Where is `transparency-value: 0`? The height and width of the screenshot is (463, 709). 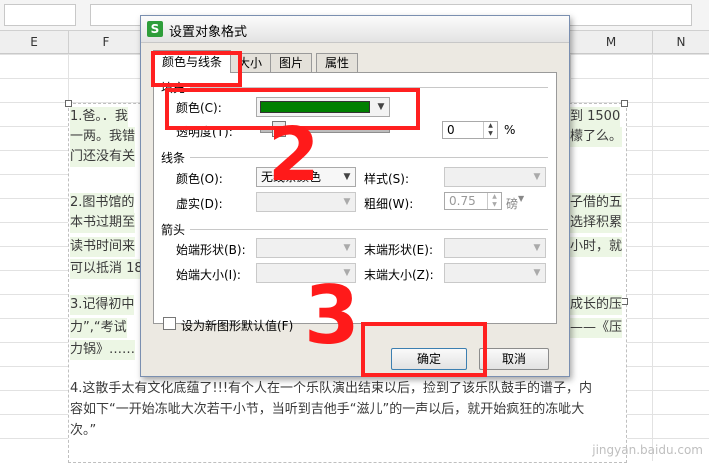
transparency-value: 0 is located at coordinates (451, 130).